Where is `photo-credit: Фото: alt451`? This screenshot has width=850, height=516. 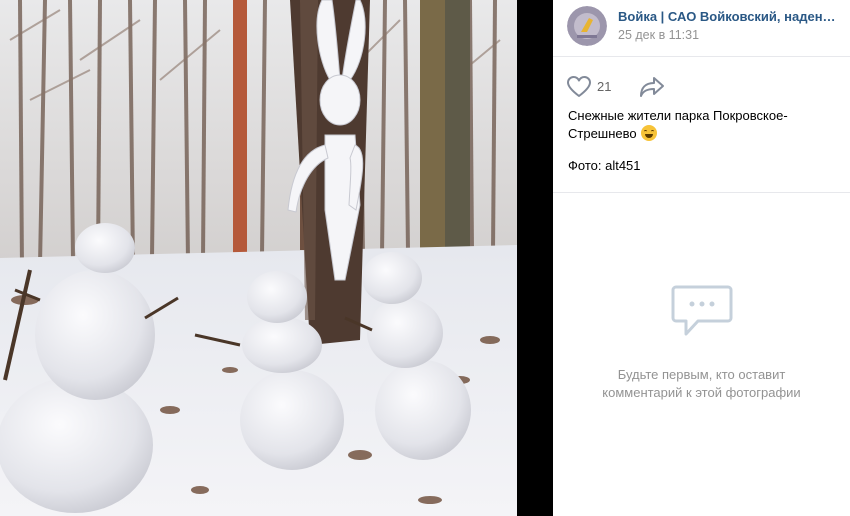
photo-credit: Фото: alt451 is located at coordinates (604, 165).